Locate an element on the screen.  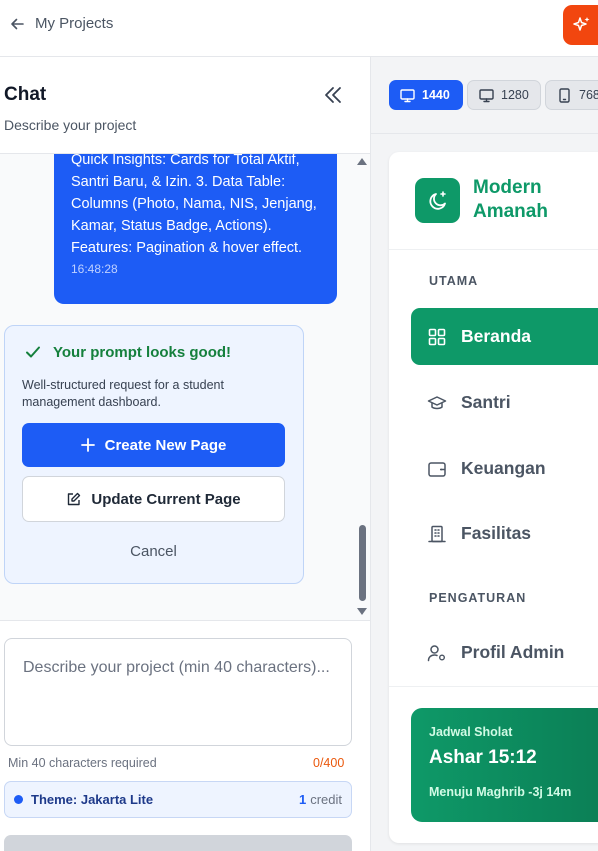
tablet-icon is located at coordinates (564, 95).